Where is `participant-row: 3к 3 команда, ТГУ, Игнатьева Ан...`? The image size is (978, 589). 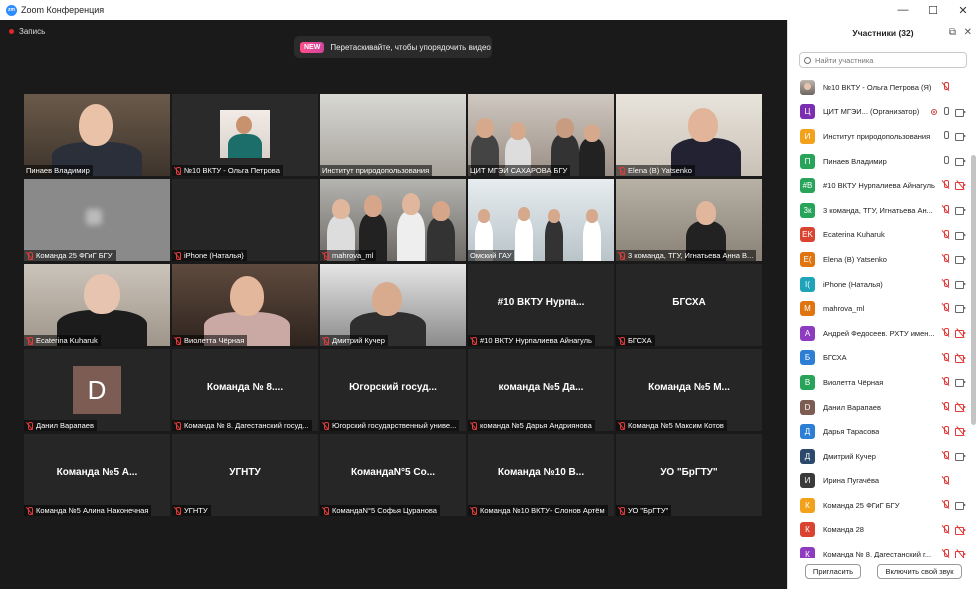 participant-row: 3к 3 команда, ТГУ, Игнатьева Ан... is located at coordinates (879, 210).